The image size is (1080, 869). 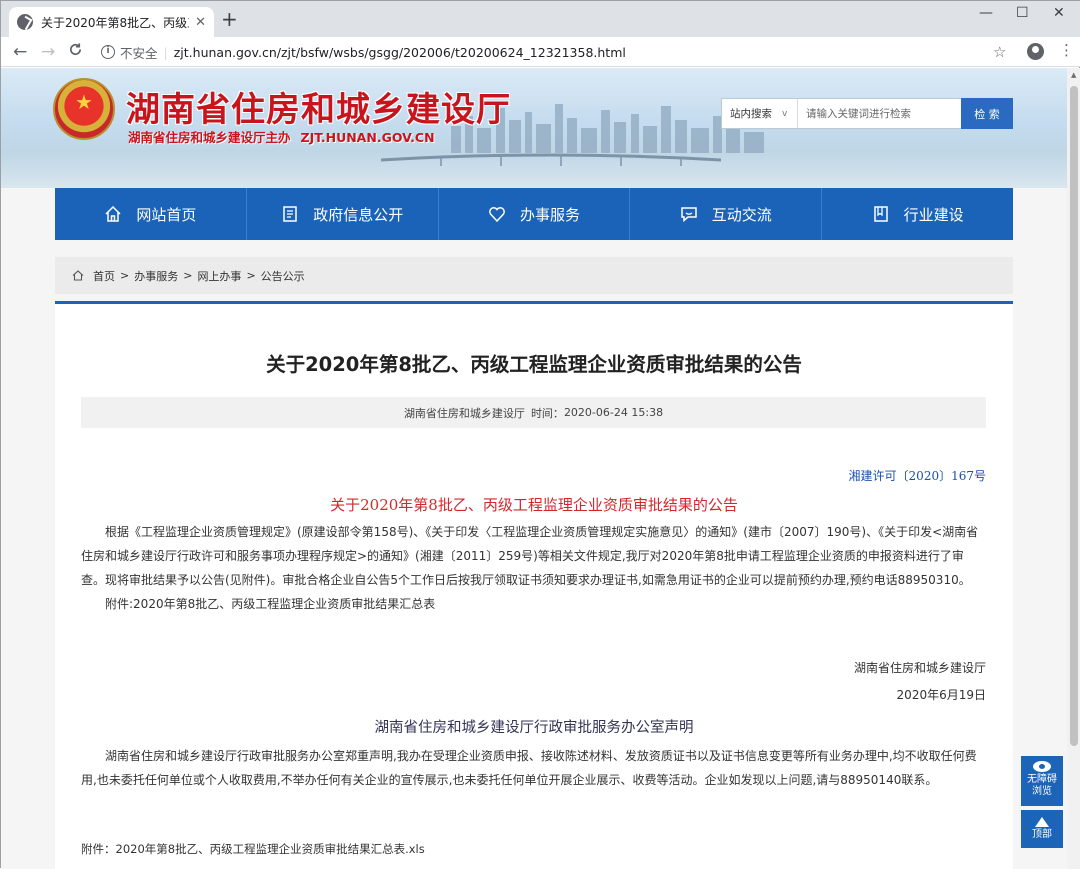 What do you see at coordinates (76, 49) in the screenshot?
I see `reload-icon` at bounding box center [76, 49].